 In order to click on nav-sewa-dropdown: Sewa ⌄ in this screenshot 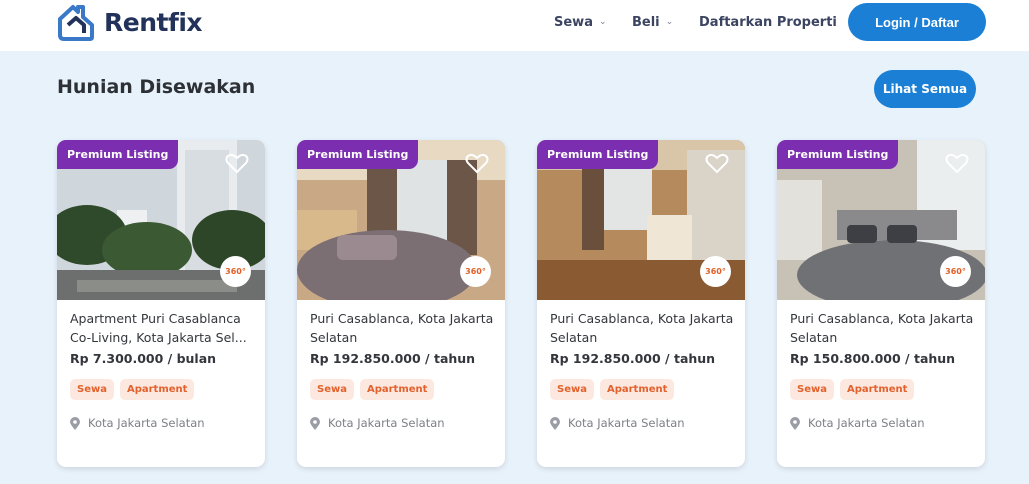, I will do `click(580, 22)`.